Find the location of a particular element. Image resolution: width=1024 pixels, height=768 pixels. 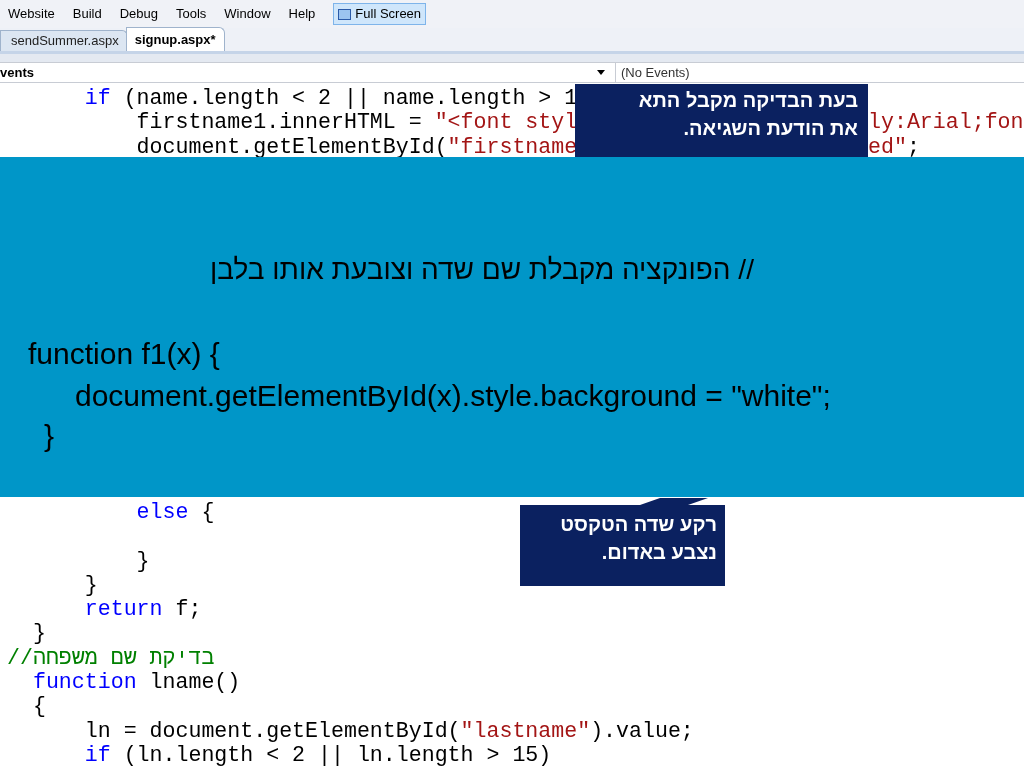

menu-item: Website is located at coordinates (31, 14).